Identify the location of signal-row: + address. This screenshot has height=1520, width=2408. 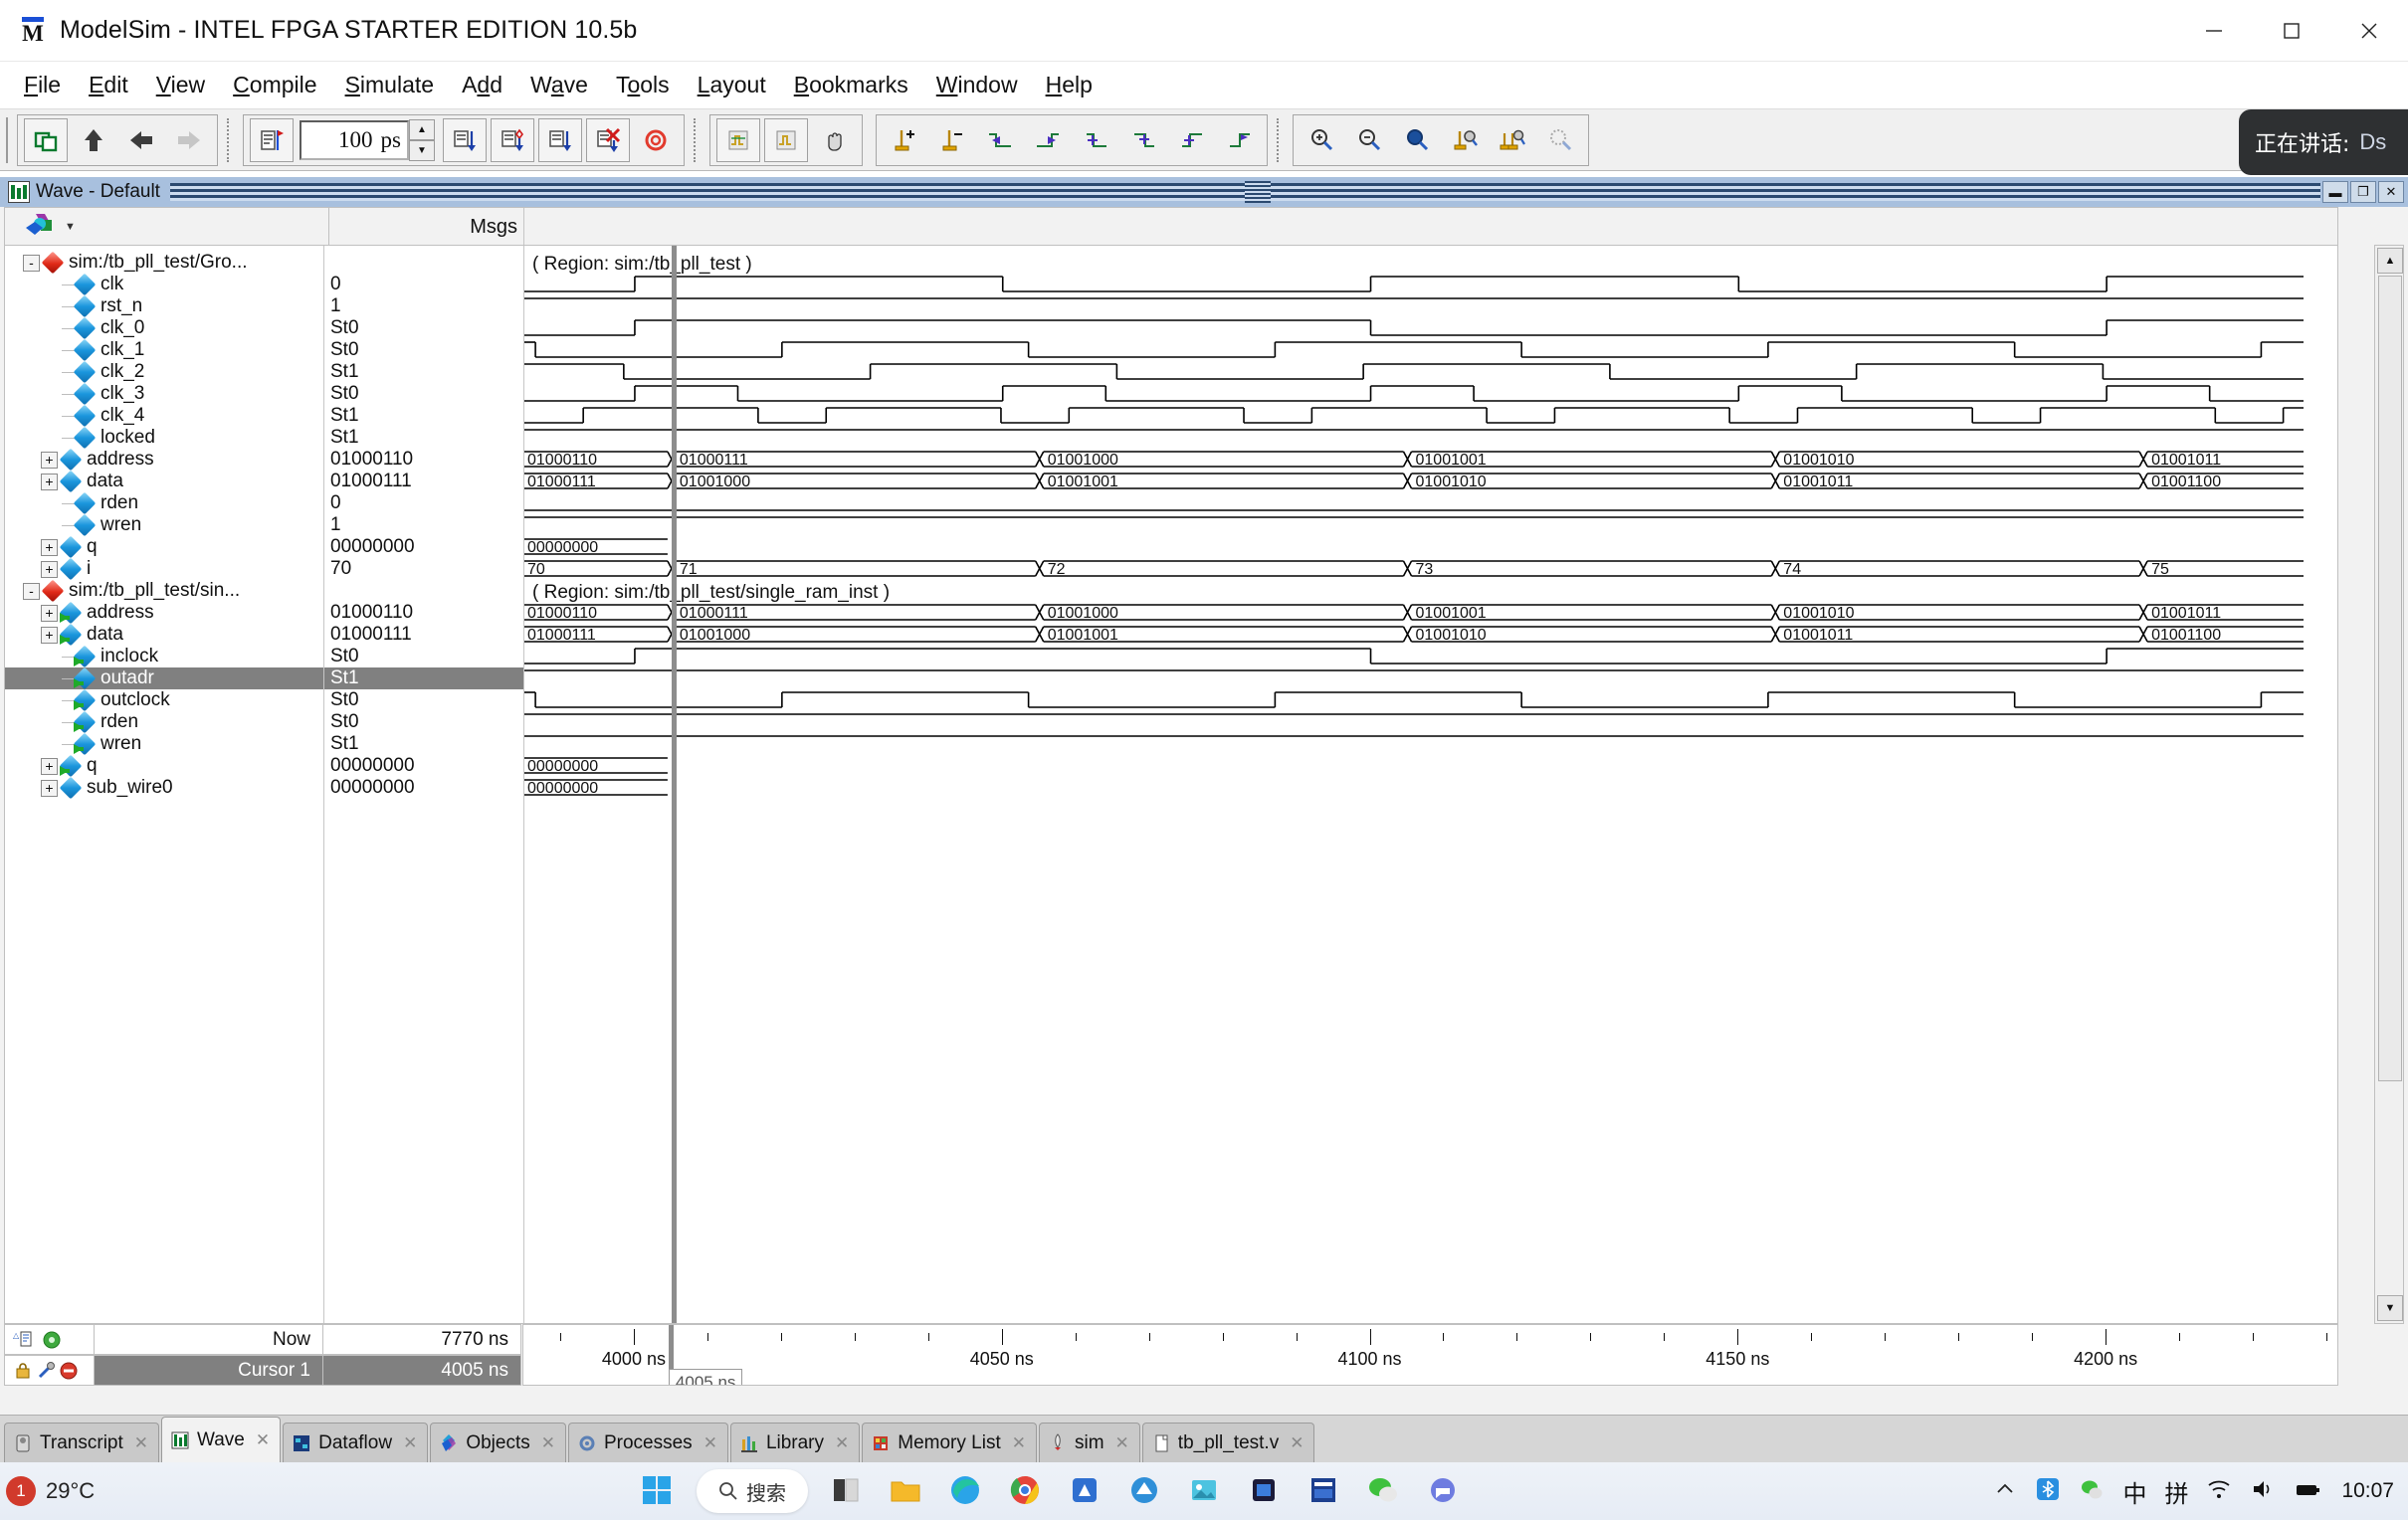
(164, 459).